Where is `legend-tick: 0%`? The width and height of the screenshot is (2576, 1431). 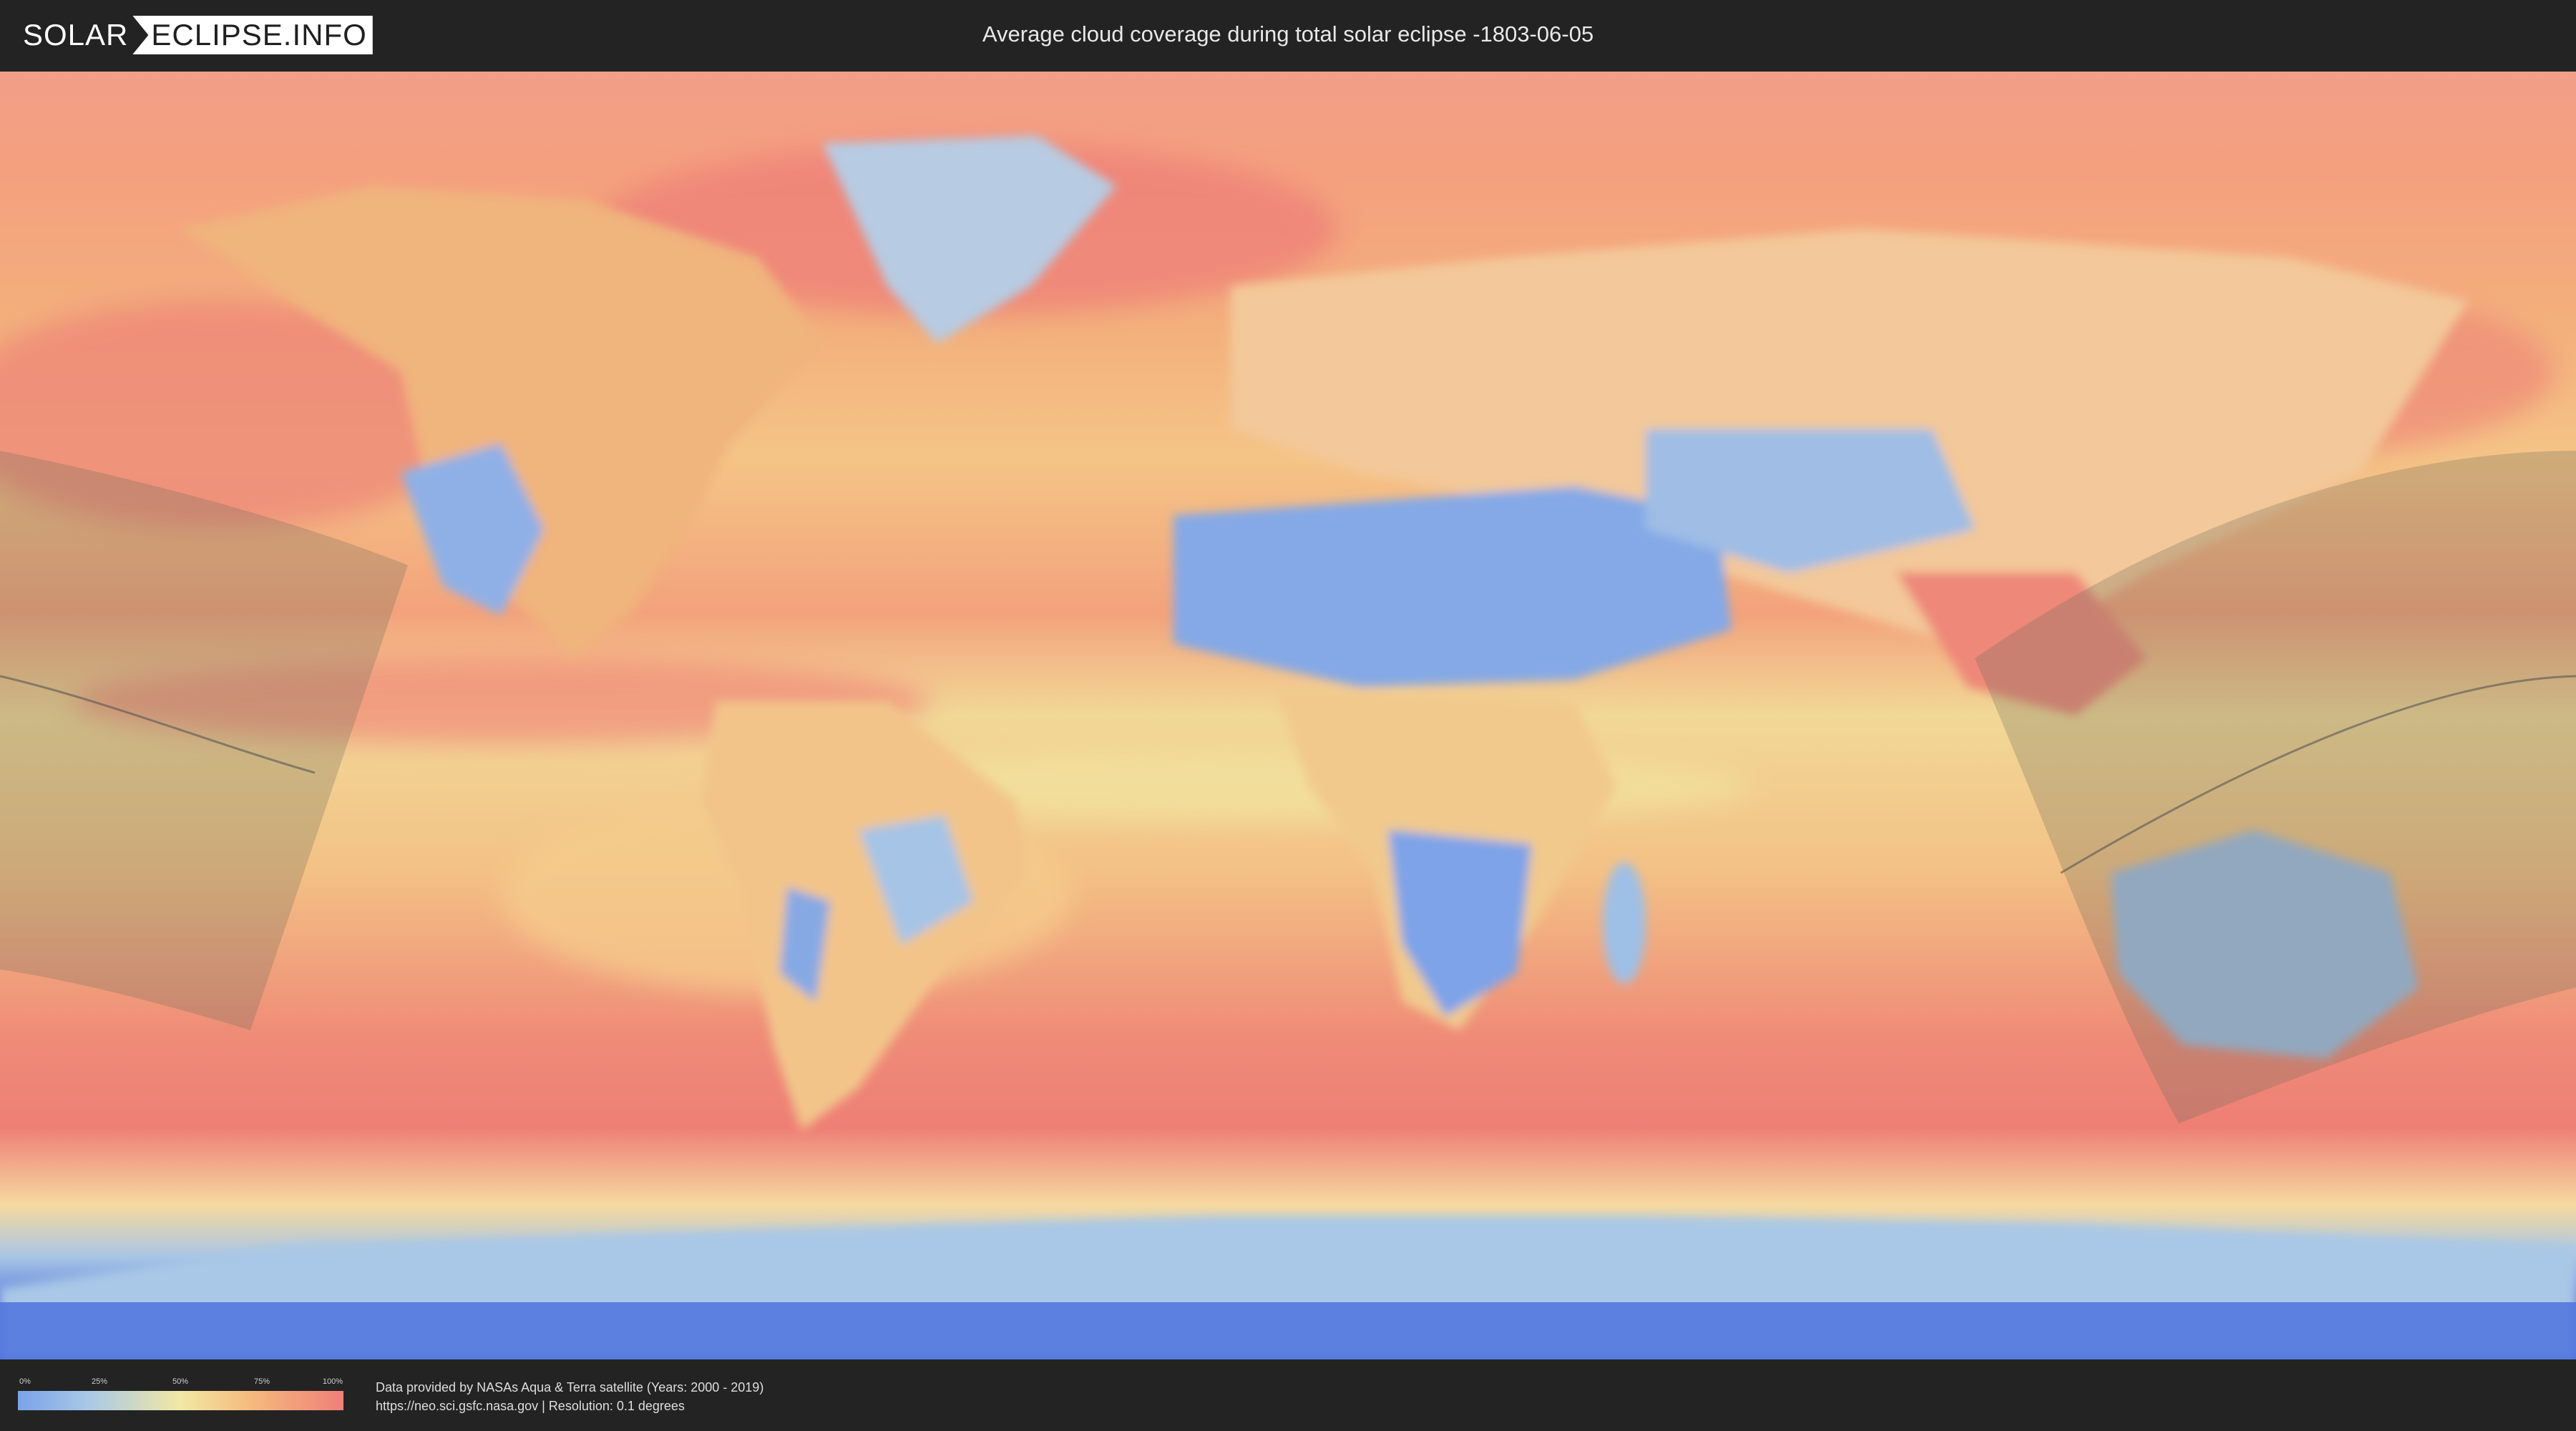 legend-tick: 0% is located at coordinates (25, 1382).